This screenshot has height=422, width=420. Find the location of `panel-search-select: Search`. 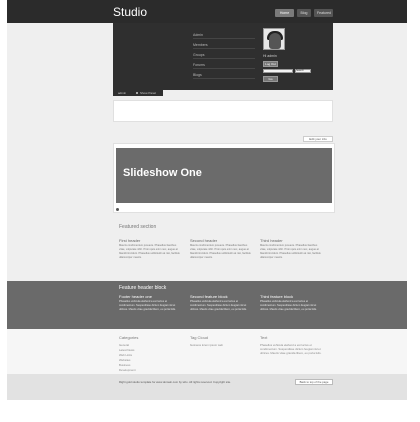

panel-search-select: Search is located at coordinates (303, 71).